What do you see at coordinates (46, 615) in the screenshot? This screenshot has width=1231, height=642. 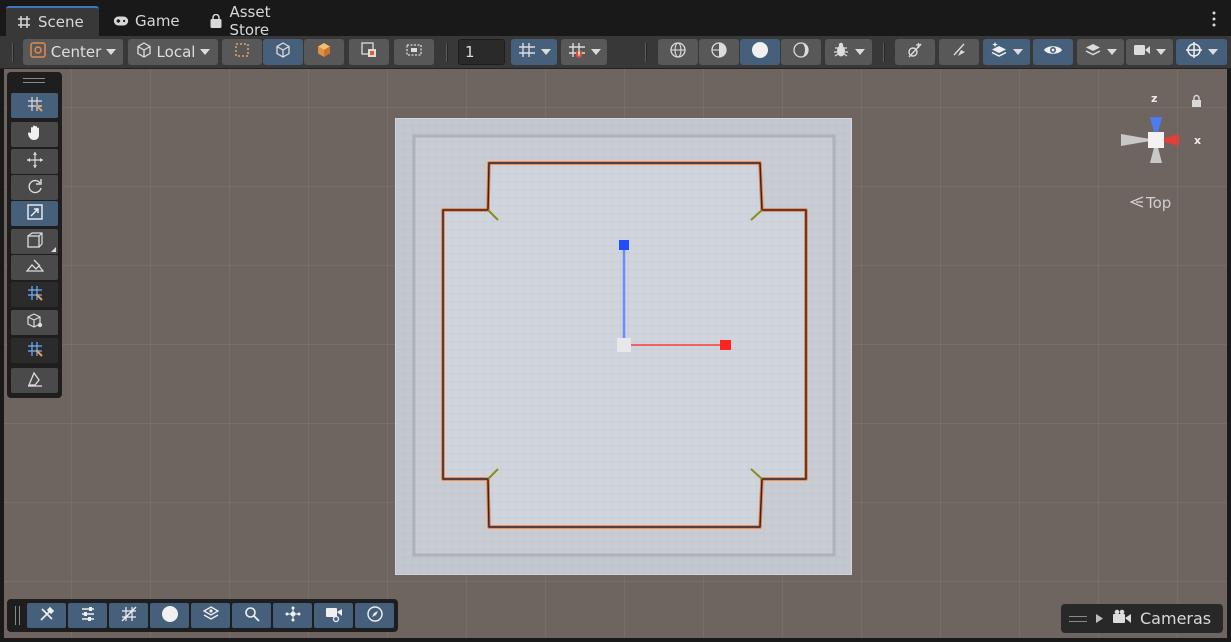 I see `overlay-tool-settings` at bounding box center [46, 615].